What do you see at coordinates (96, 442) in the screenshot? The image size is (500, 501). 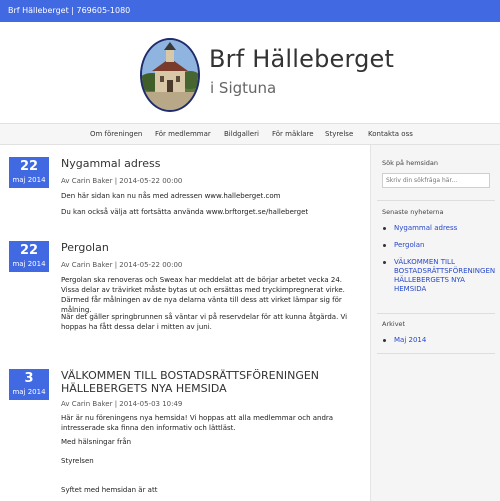 I see `post-paragraph: Med hälsningar från` at bounding box center [96, 442].